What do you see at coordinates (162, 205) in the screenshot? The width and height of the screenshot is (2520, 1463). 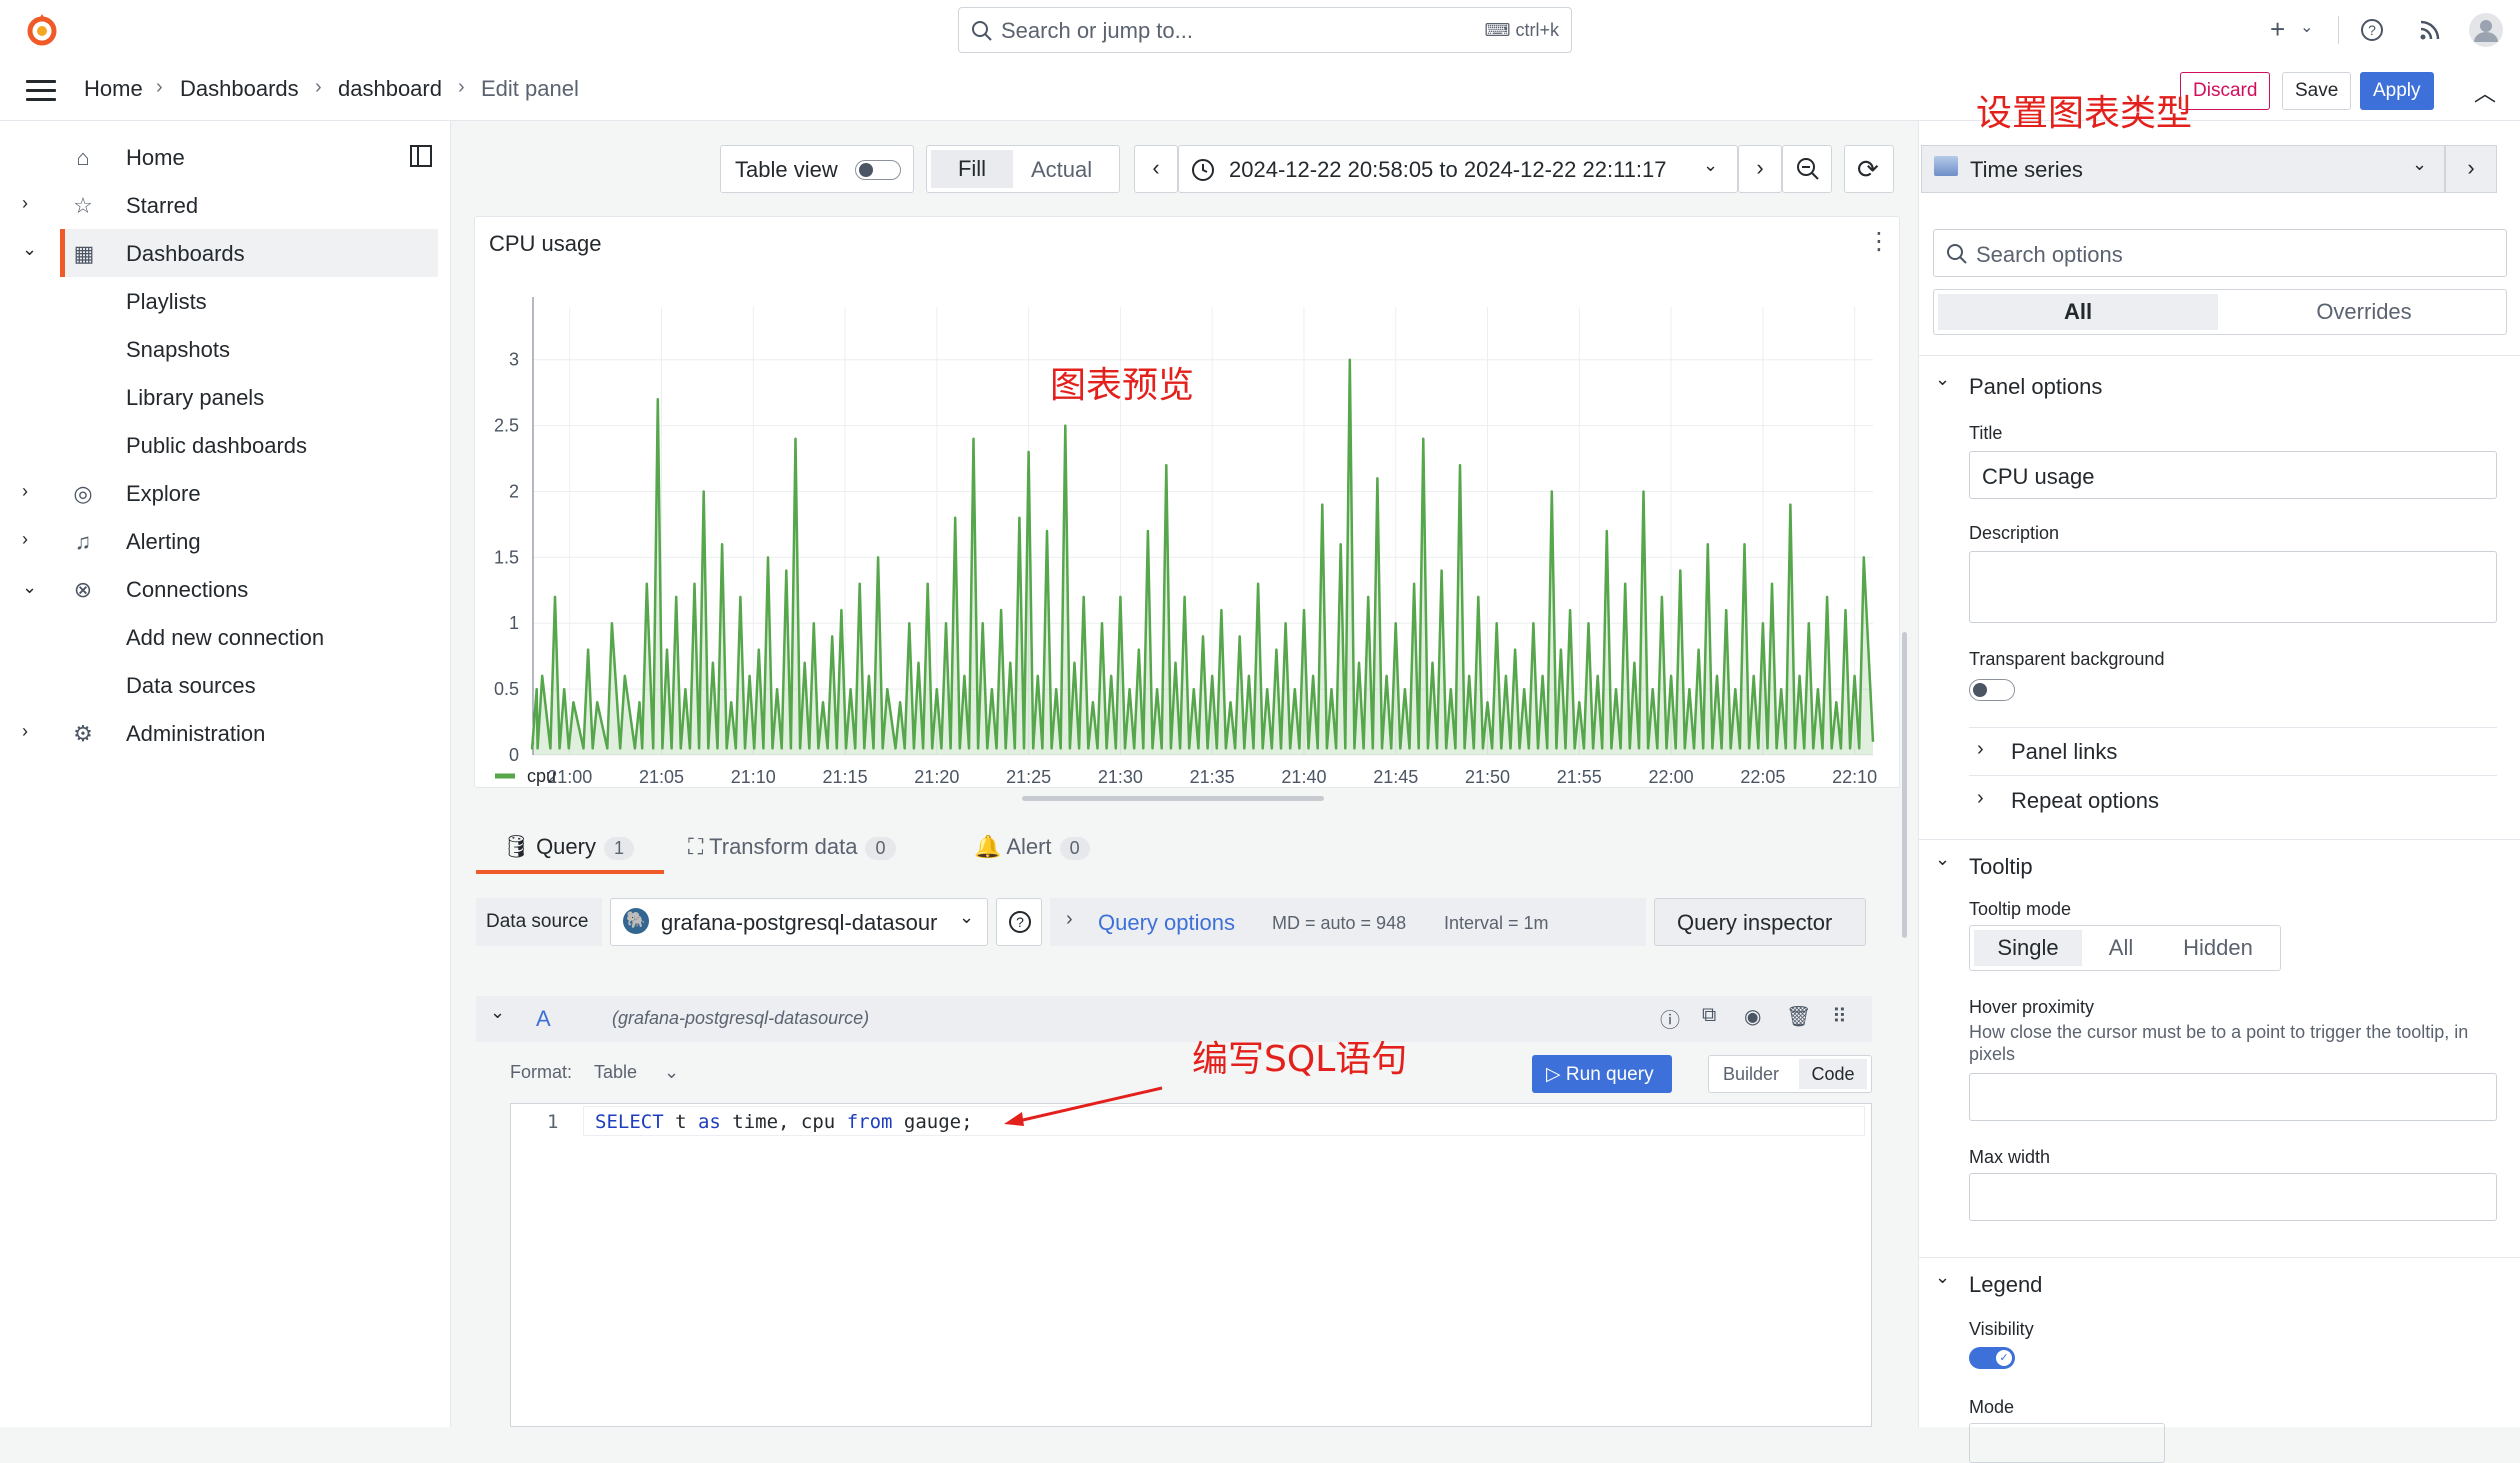 I see `sidebar-item-label: Starred` at bounding box center [162, 205].